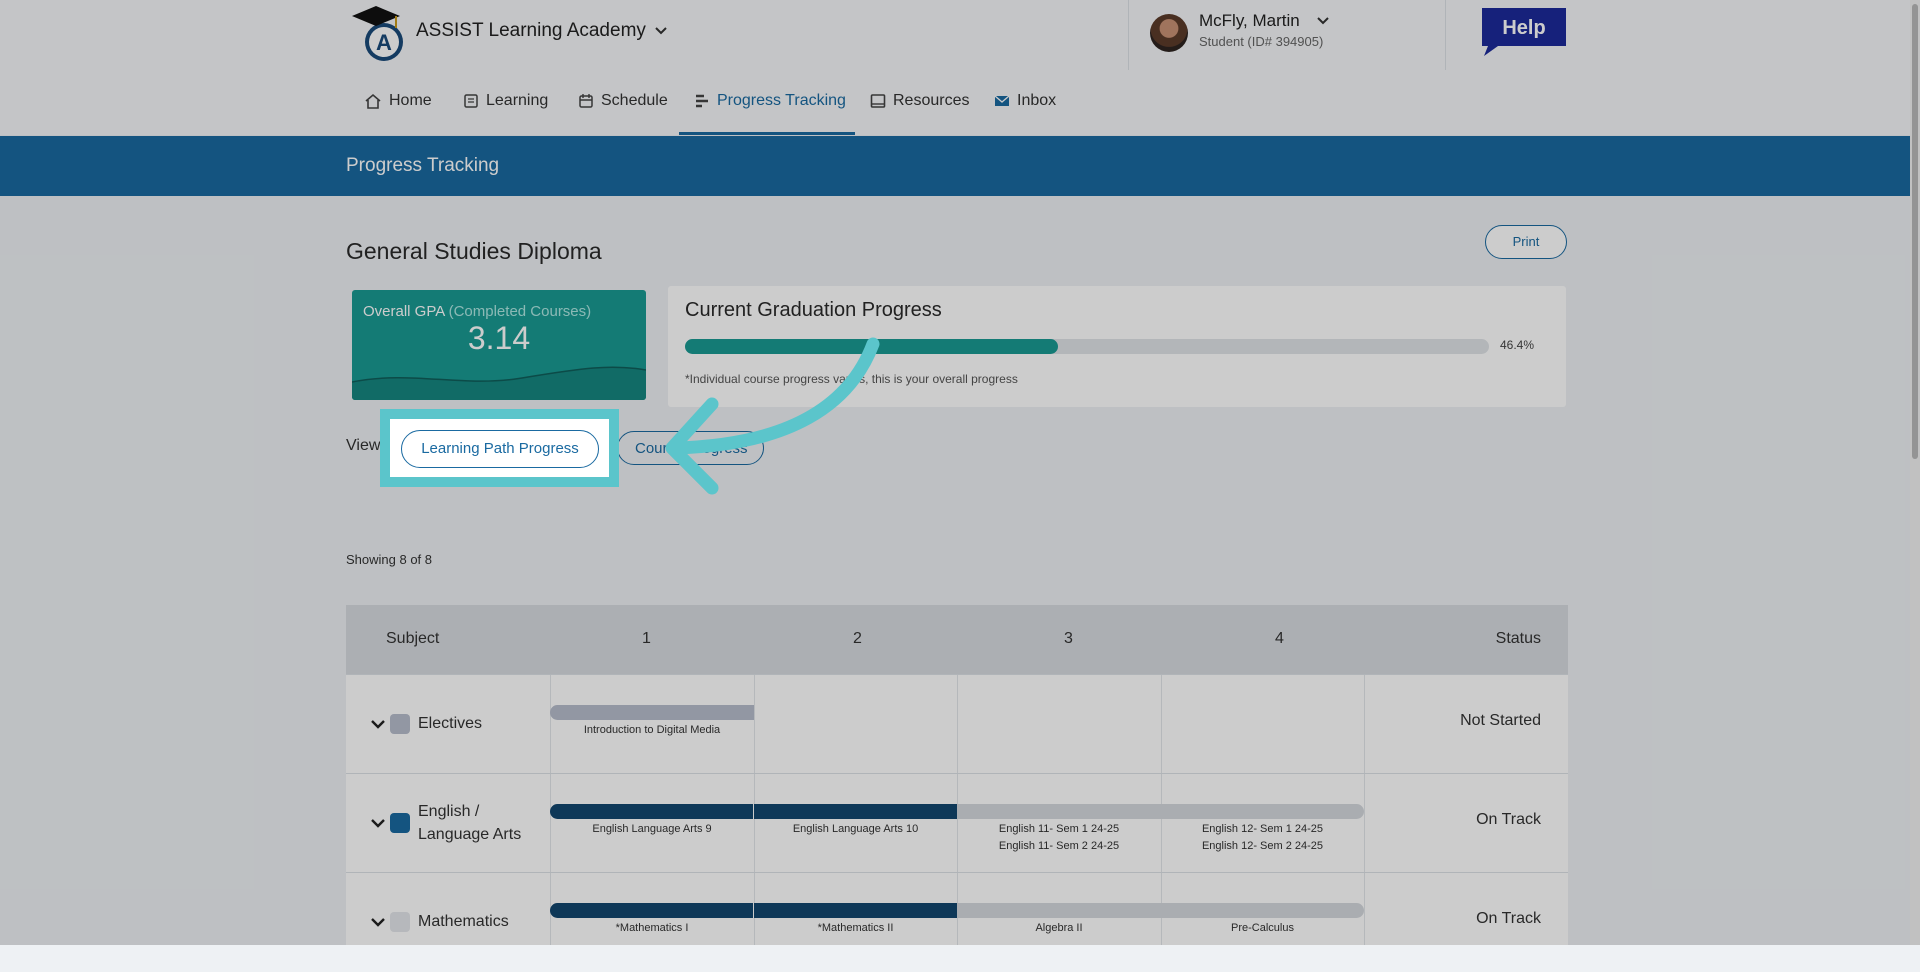 The image size is (1920, 972). I want to click on subject-label: Electives, so click(450, 723).